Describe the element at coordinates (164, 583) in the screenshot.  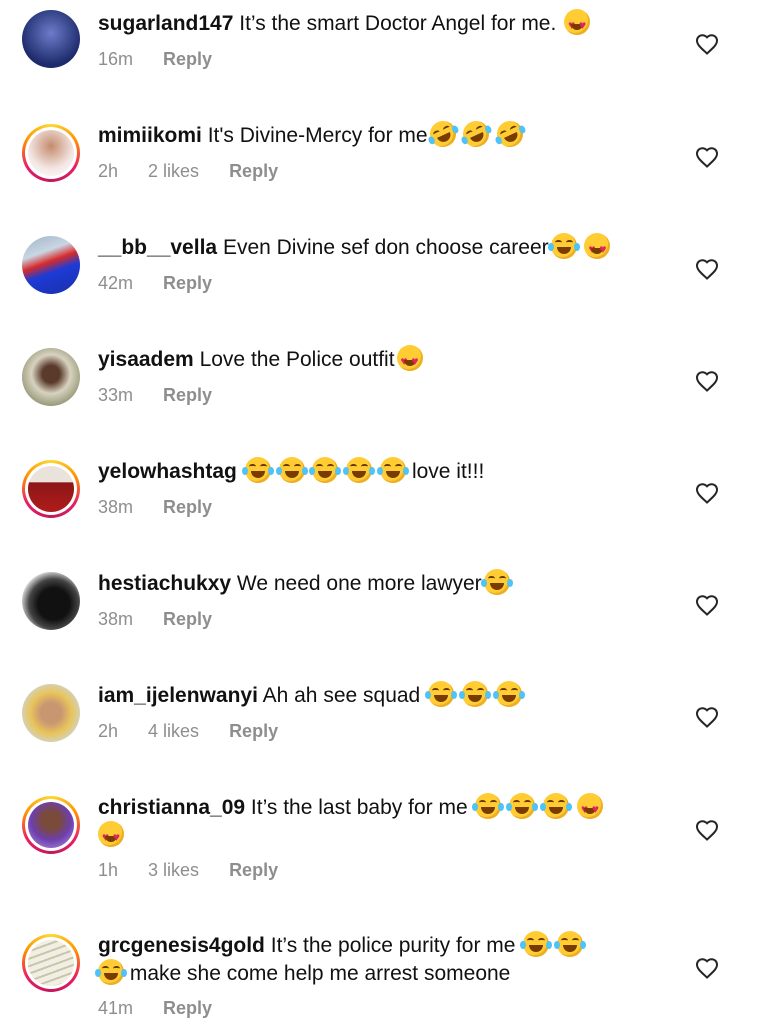
I see `comment-username: hestiachukxy` at that location.